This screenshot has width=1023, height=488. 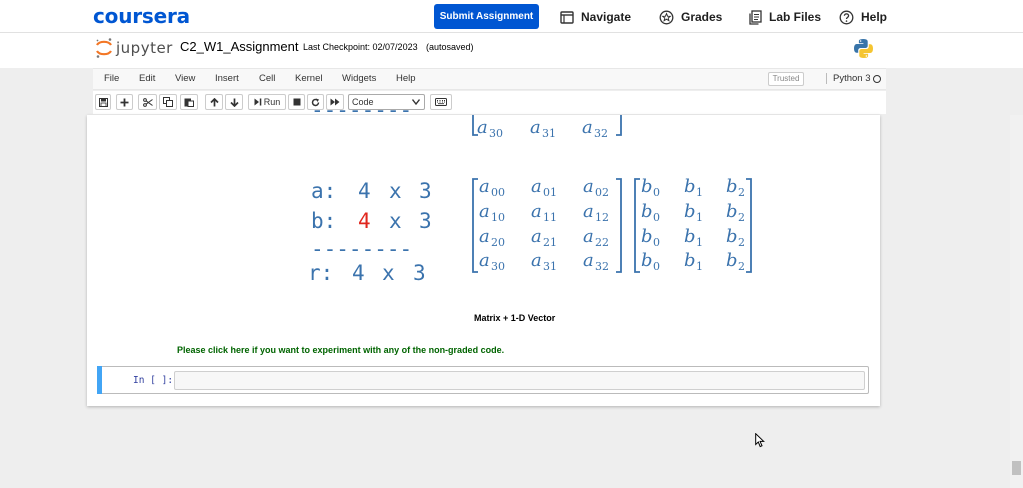 I want to click on code-cell: In [ ]:, so click(x=483, y=380).